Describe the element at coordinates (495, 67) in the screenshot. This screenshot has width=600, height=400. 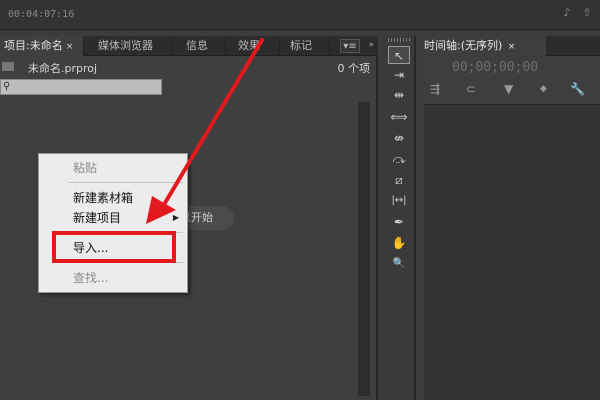
I see `timeline-timecode: 00;00;00;00` at that location.